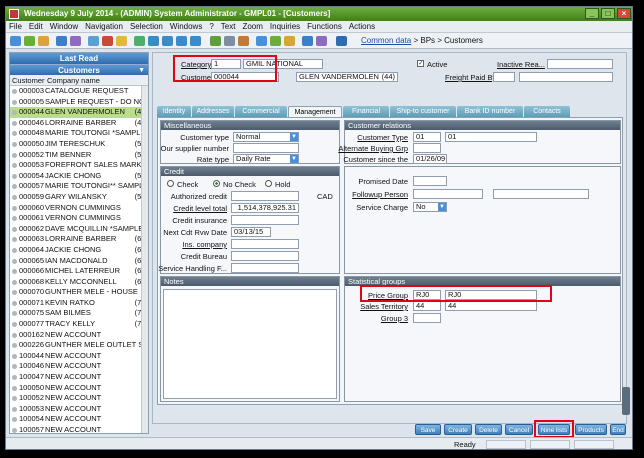 The height and width of the screenshot is (458, 644). I want to click on list-item: 100057 NEW ACCOUNT, so click(79, 429).